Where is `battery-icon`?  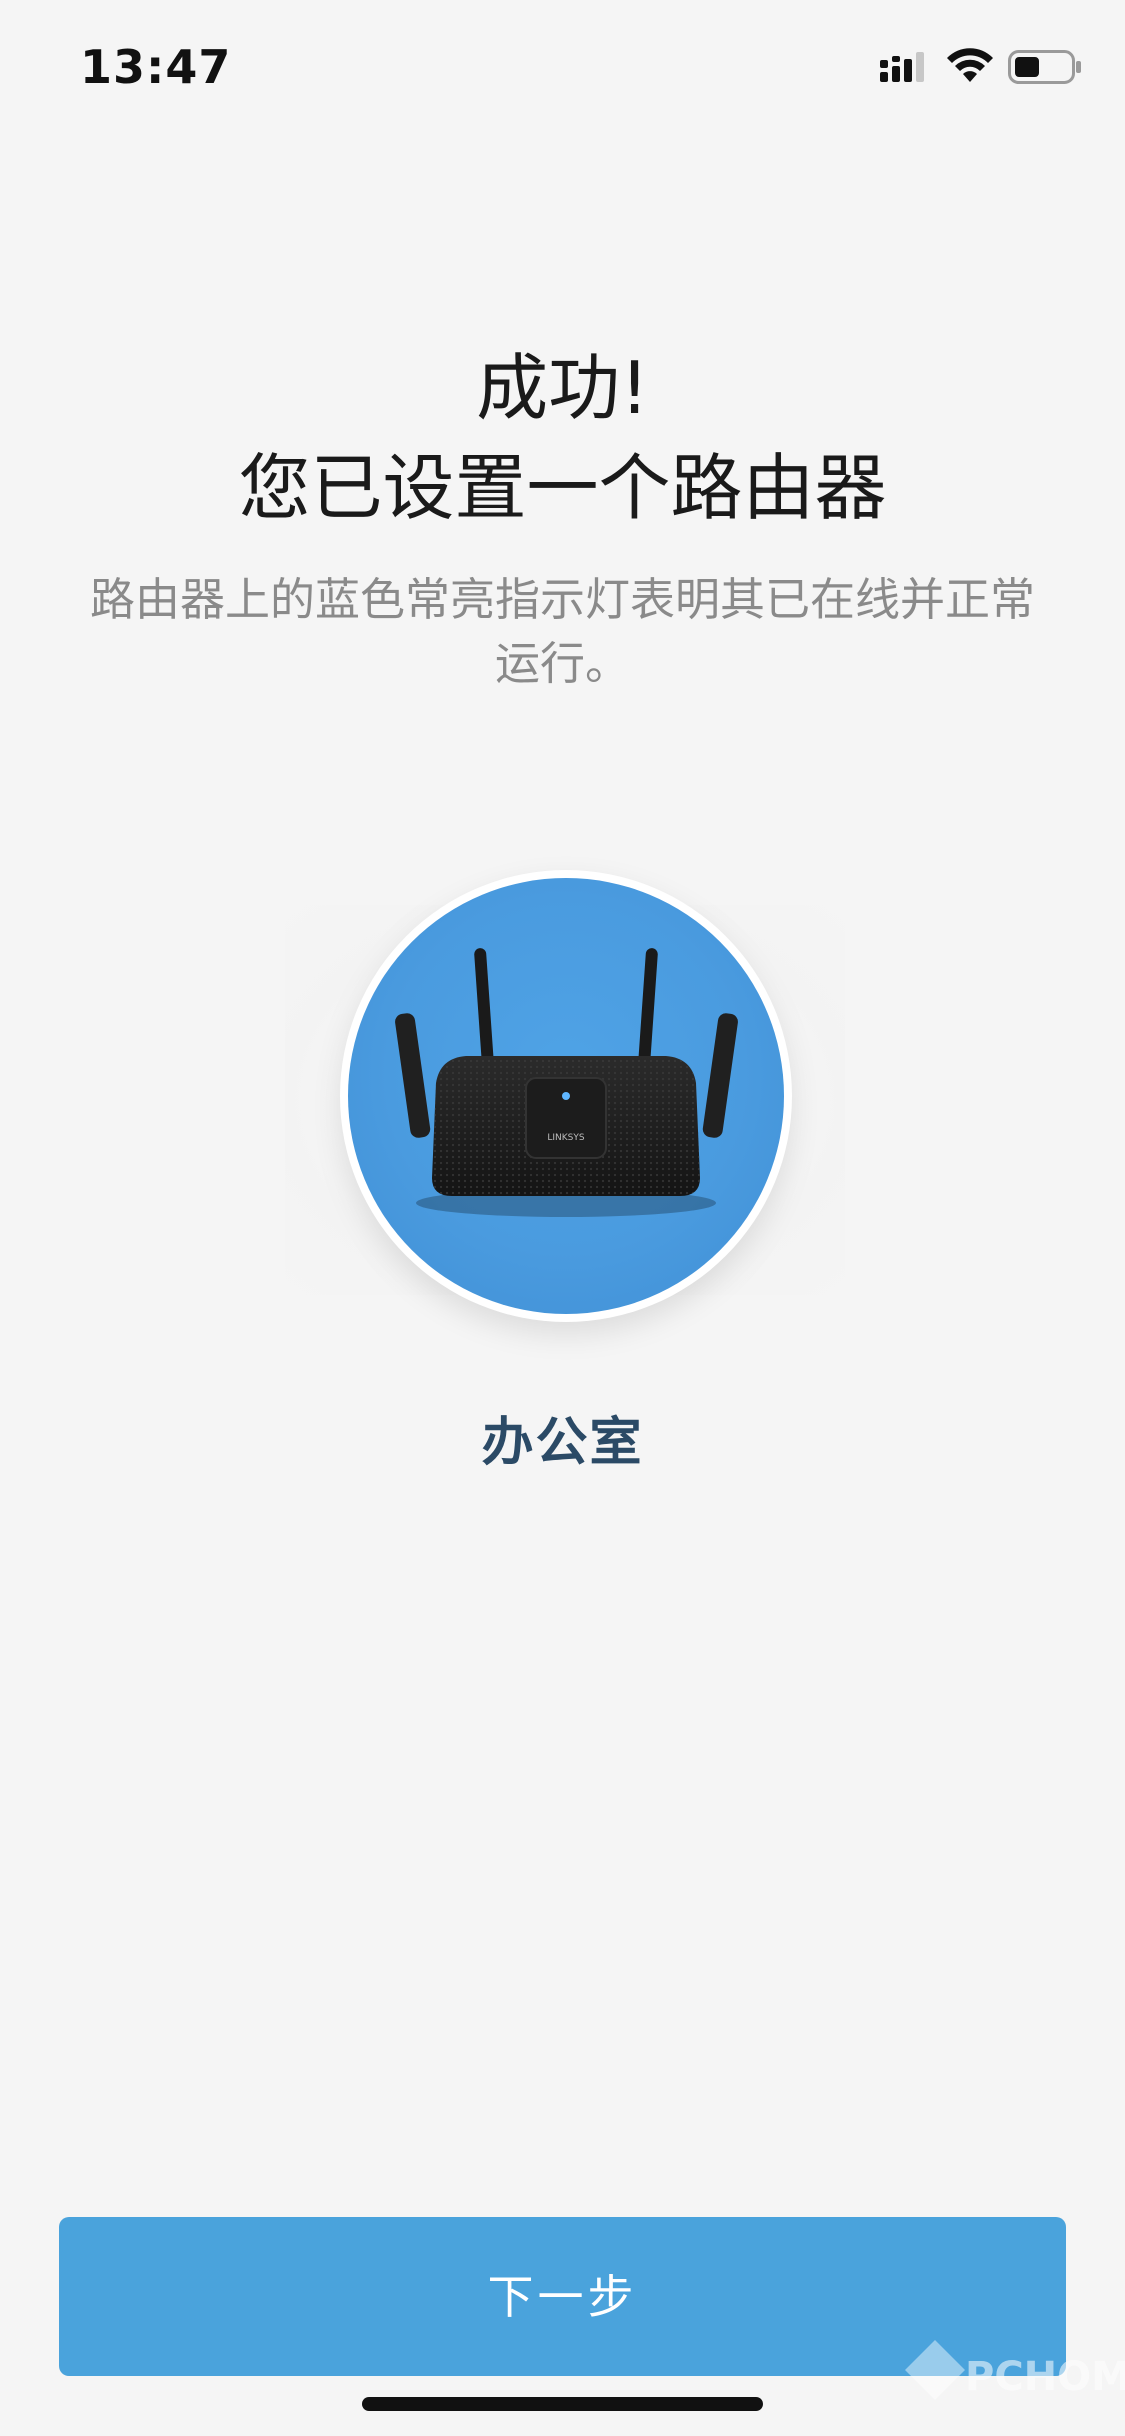 battery-icon is located at coordinates (1044, 67).